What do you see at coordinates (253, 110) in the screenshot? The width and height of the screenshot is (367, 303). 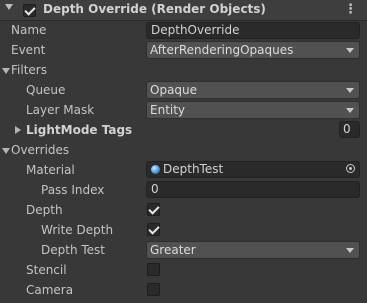 I see `layer-mask-dropdown: Entity` at bounding box center [253, 110].